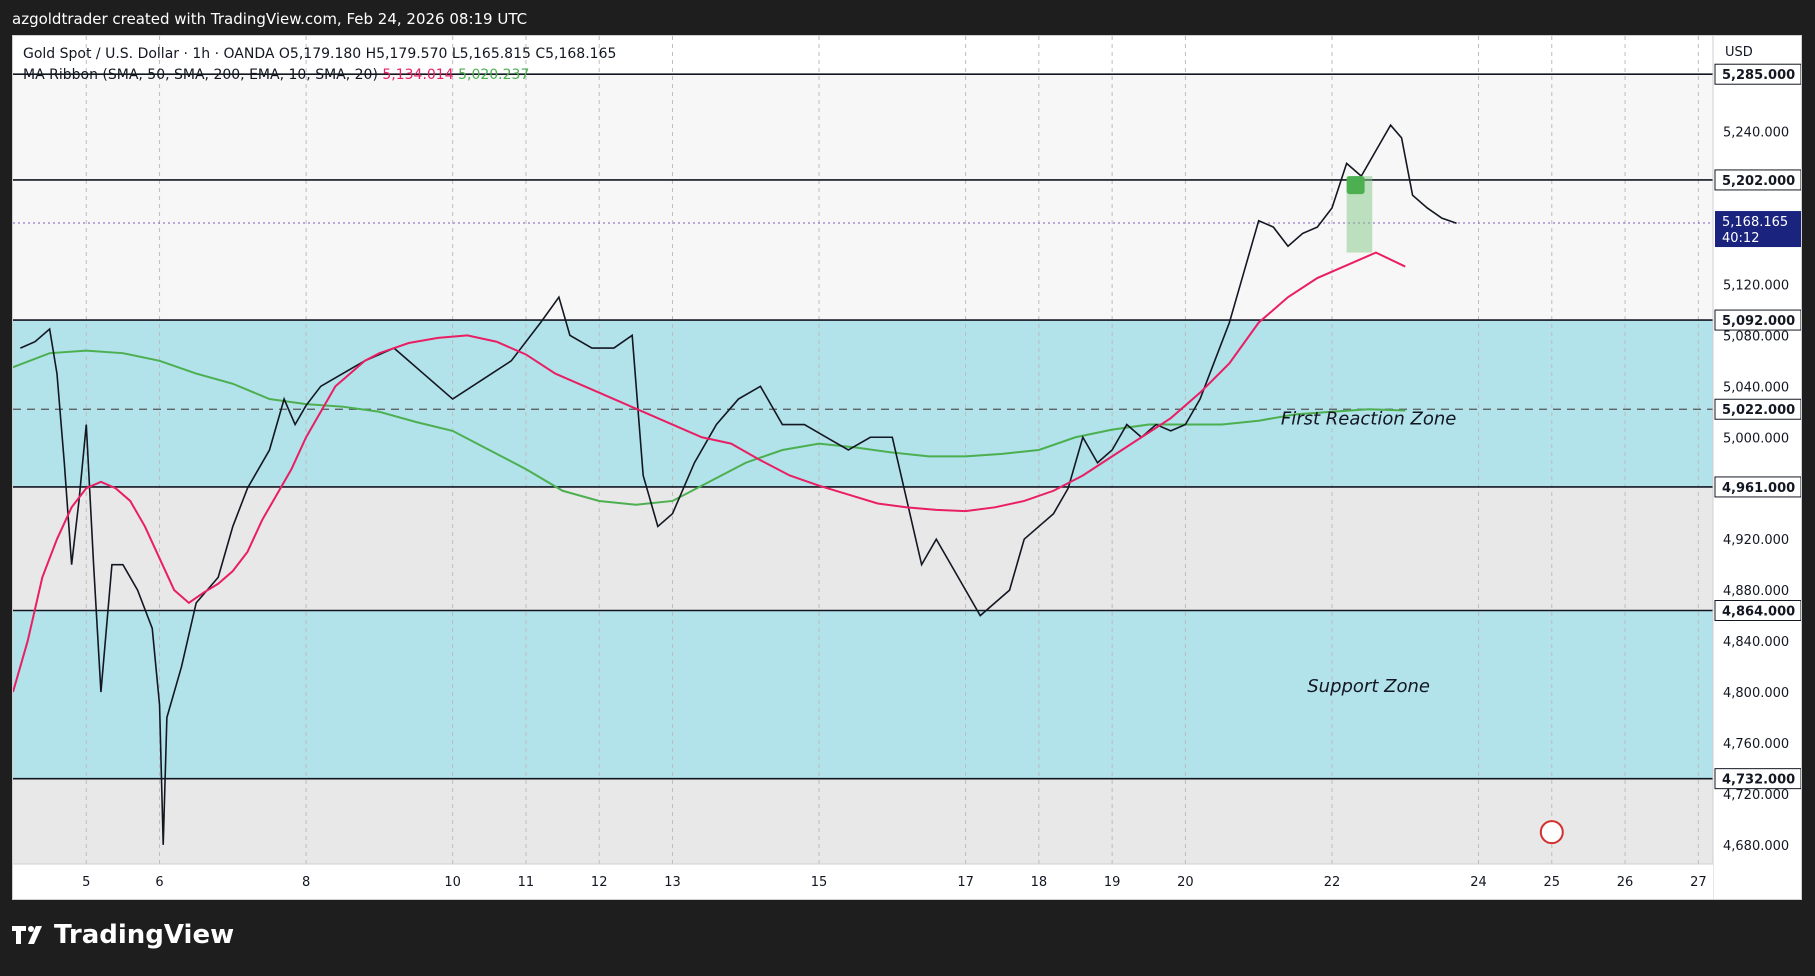 The width and height of the screenshot is (1815, 976). I want to click on checkmark-icon, so click(1355, 185).